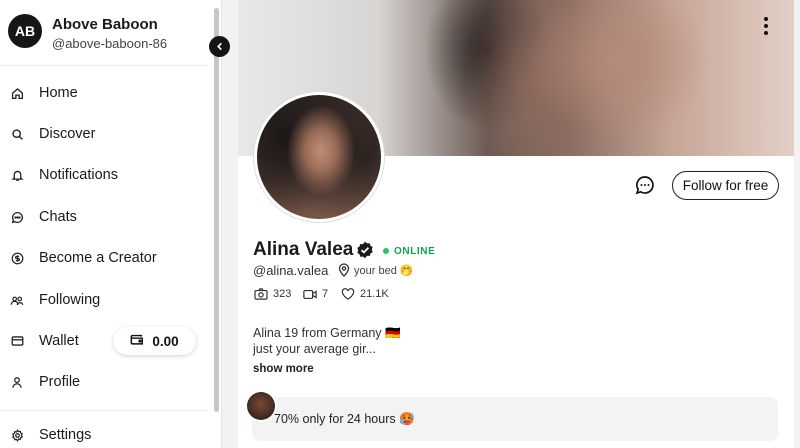  Describe the element at coordinates (104, 217) in the screenshot. I see `sidebar-item-chats: Chats` at that location.